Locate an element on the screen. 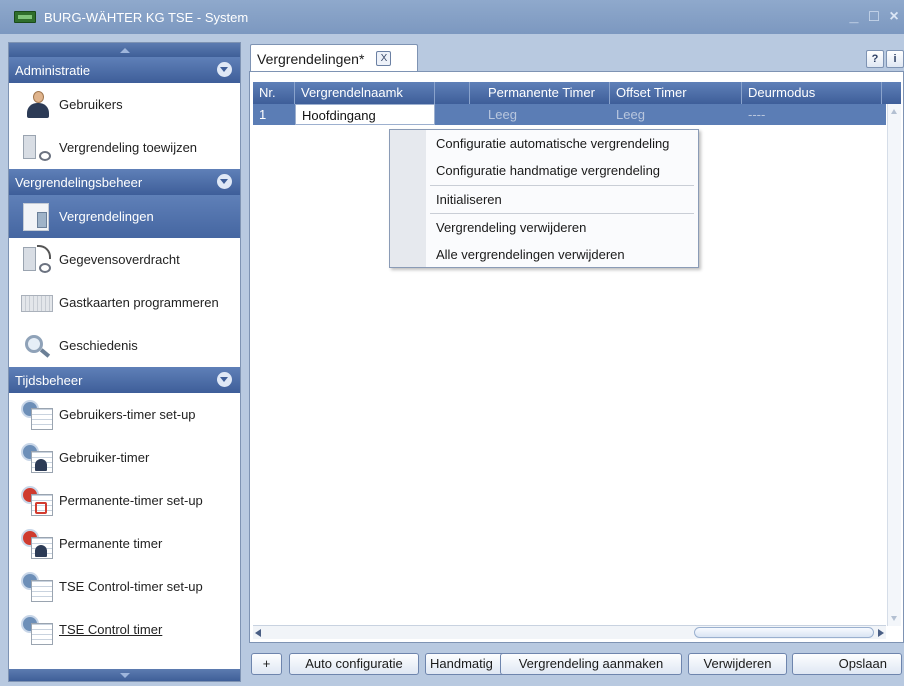  add-button: + is located at coordinates (266, 664).